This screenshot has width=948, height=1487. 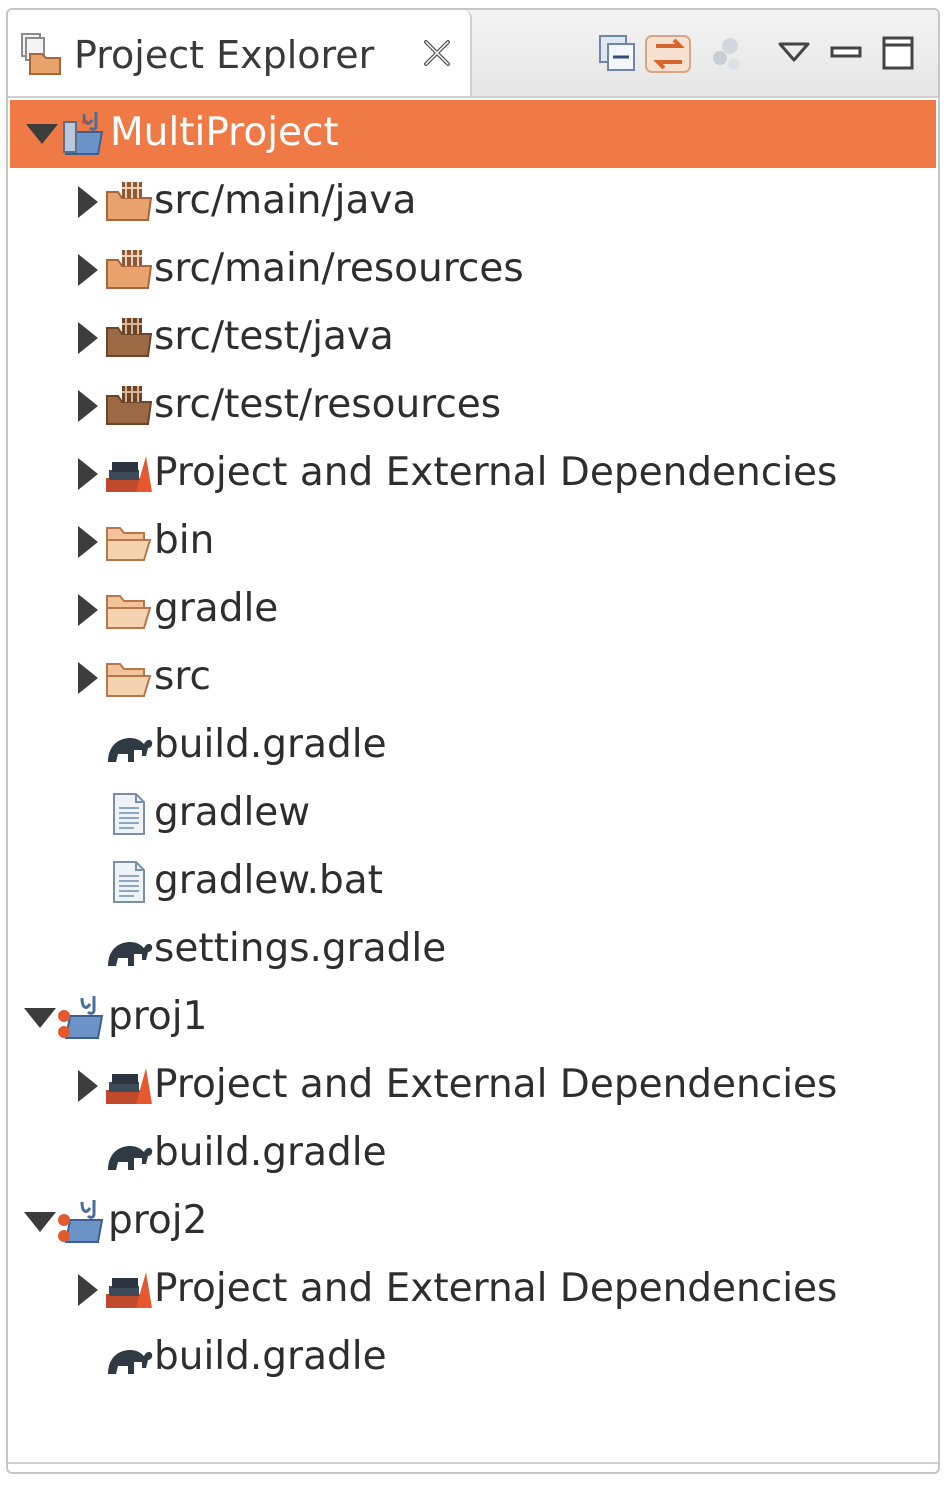 What do you see at coordinates (794, 54) in the screenshot?
I see `view-menu-icon` at bounding box center [794, 54].